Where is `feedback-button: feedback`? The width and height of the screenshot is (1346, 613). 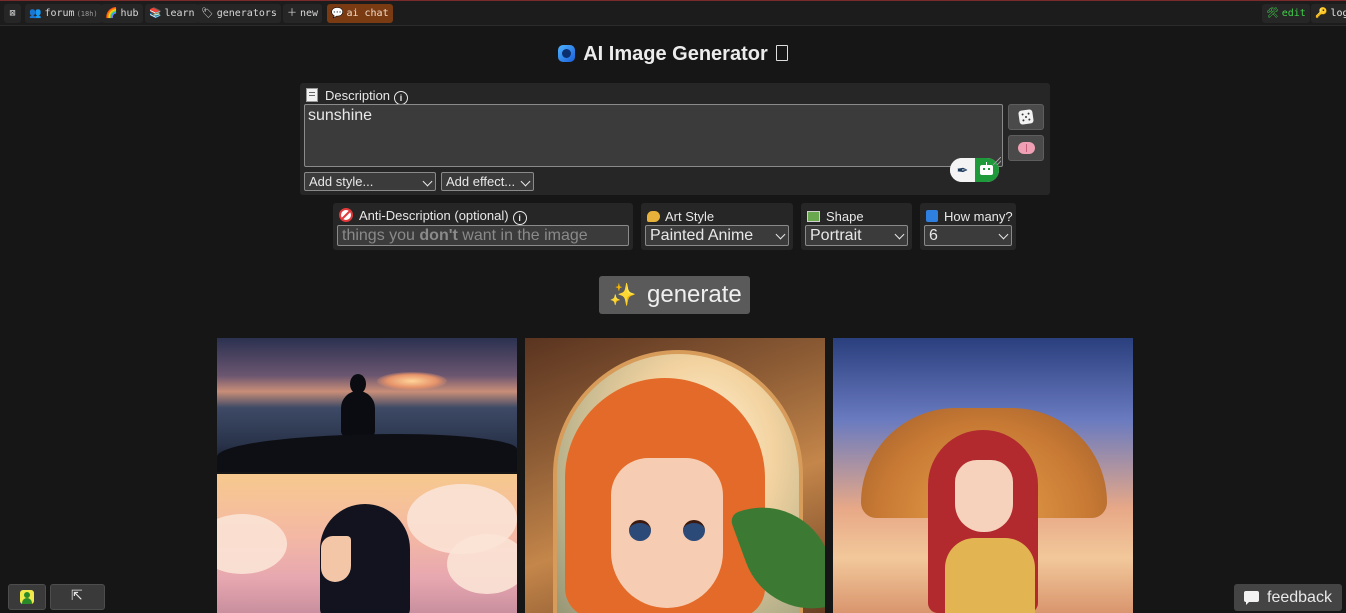
feedback-button: feedback is located at coordinates (1288, 597).